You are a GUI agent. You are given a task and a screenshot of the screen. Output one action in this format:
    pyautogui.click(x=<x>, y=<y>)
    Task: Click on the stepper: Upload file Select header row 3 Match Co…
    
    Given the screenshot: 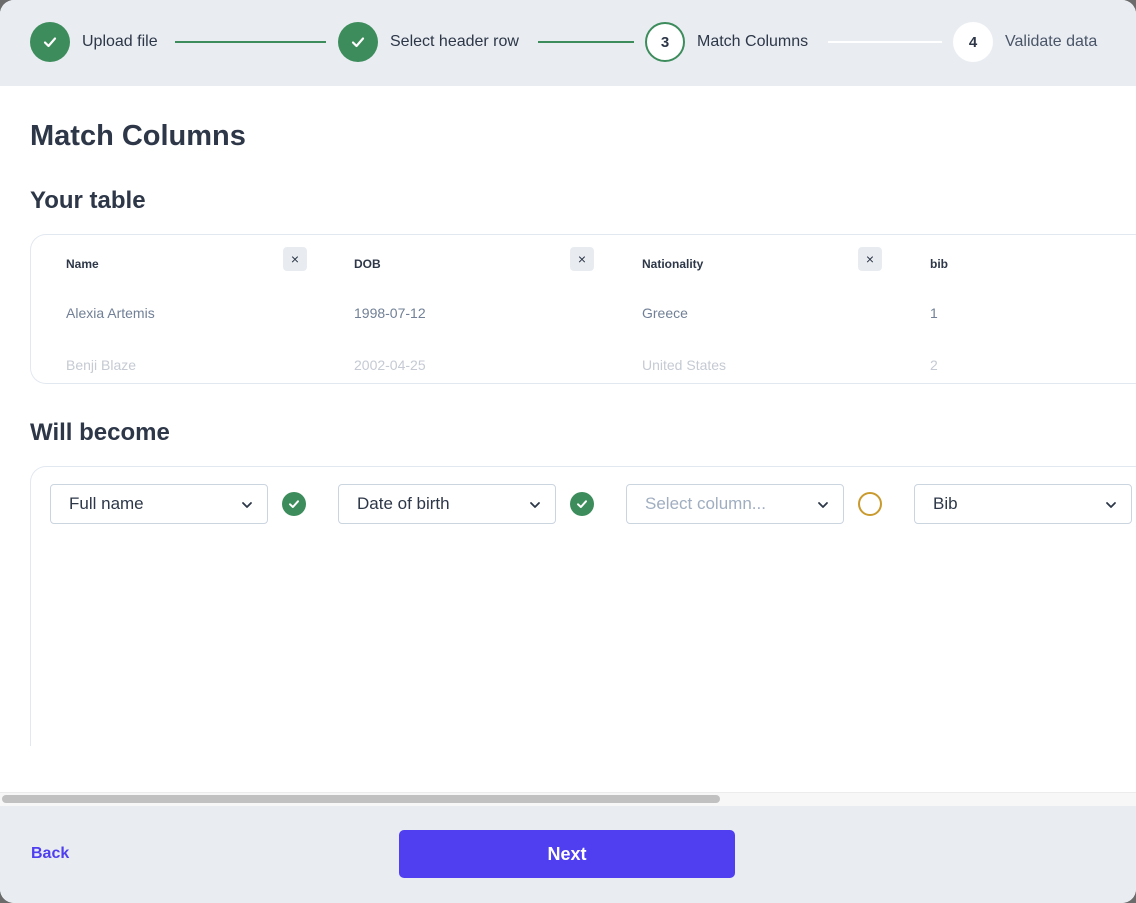 What is the action you would take?
    pyautogui.click(x=568, y=43)
    